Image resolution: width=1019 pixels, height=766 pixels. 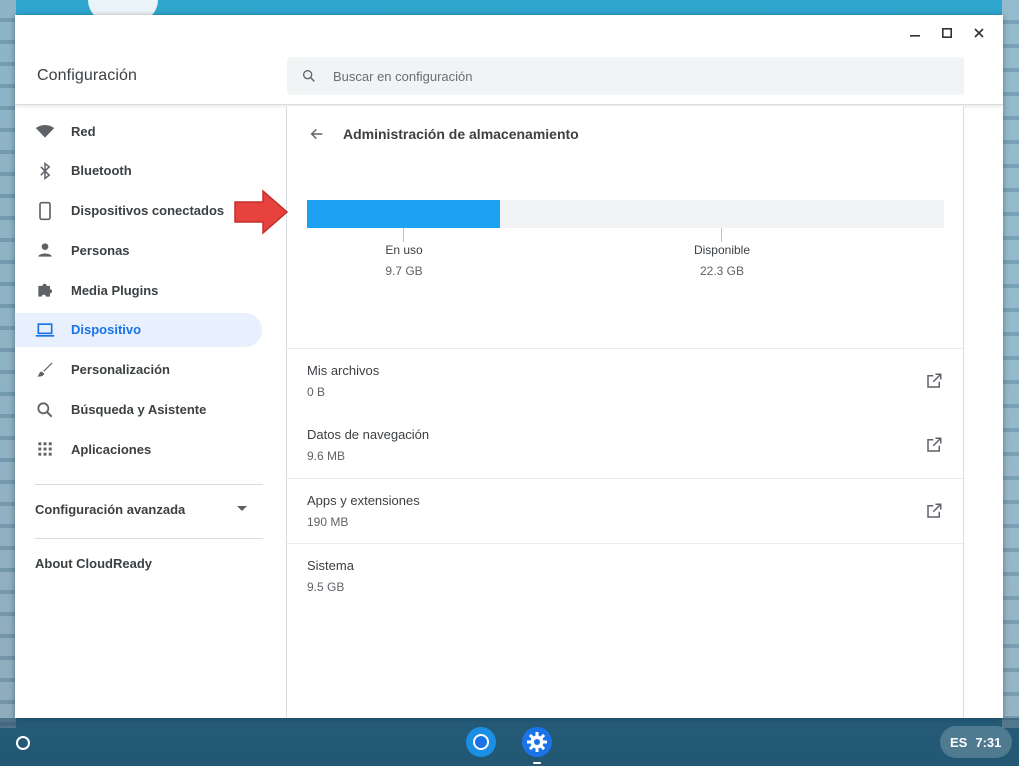 I want to click on apps-grid-icon, so click(x=45, y=449).